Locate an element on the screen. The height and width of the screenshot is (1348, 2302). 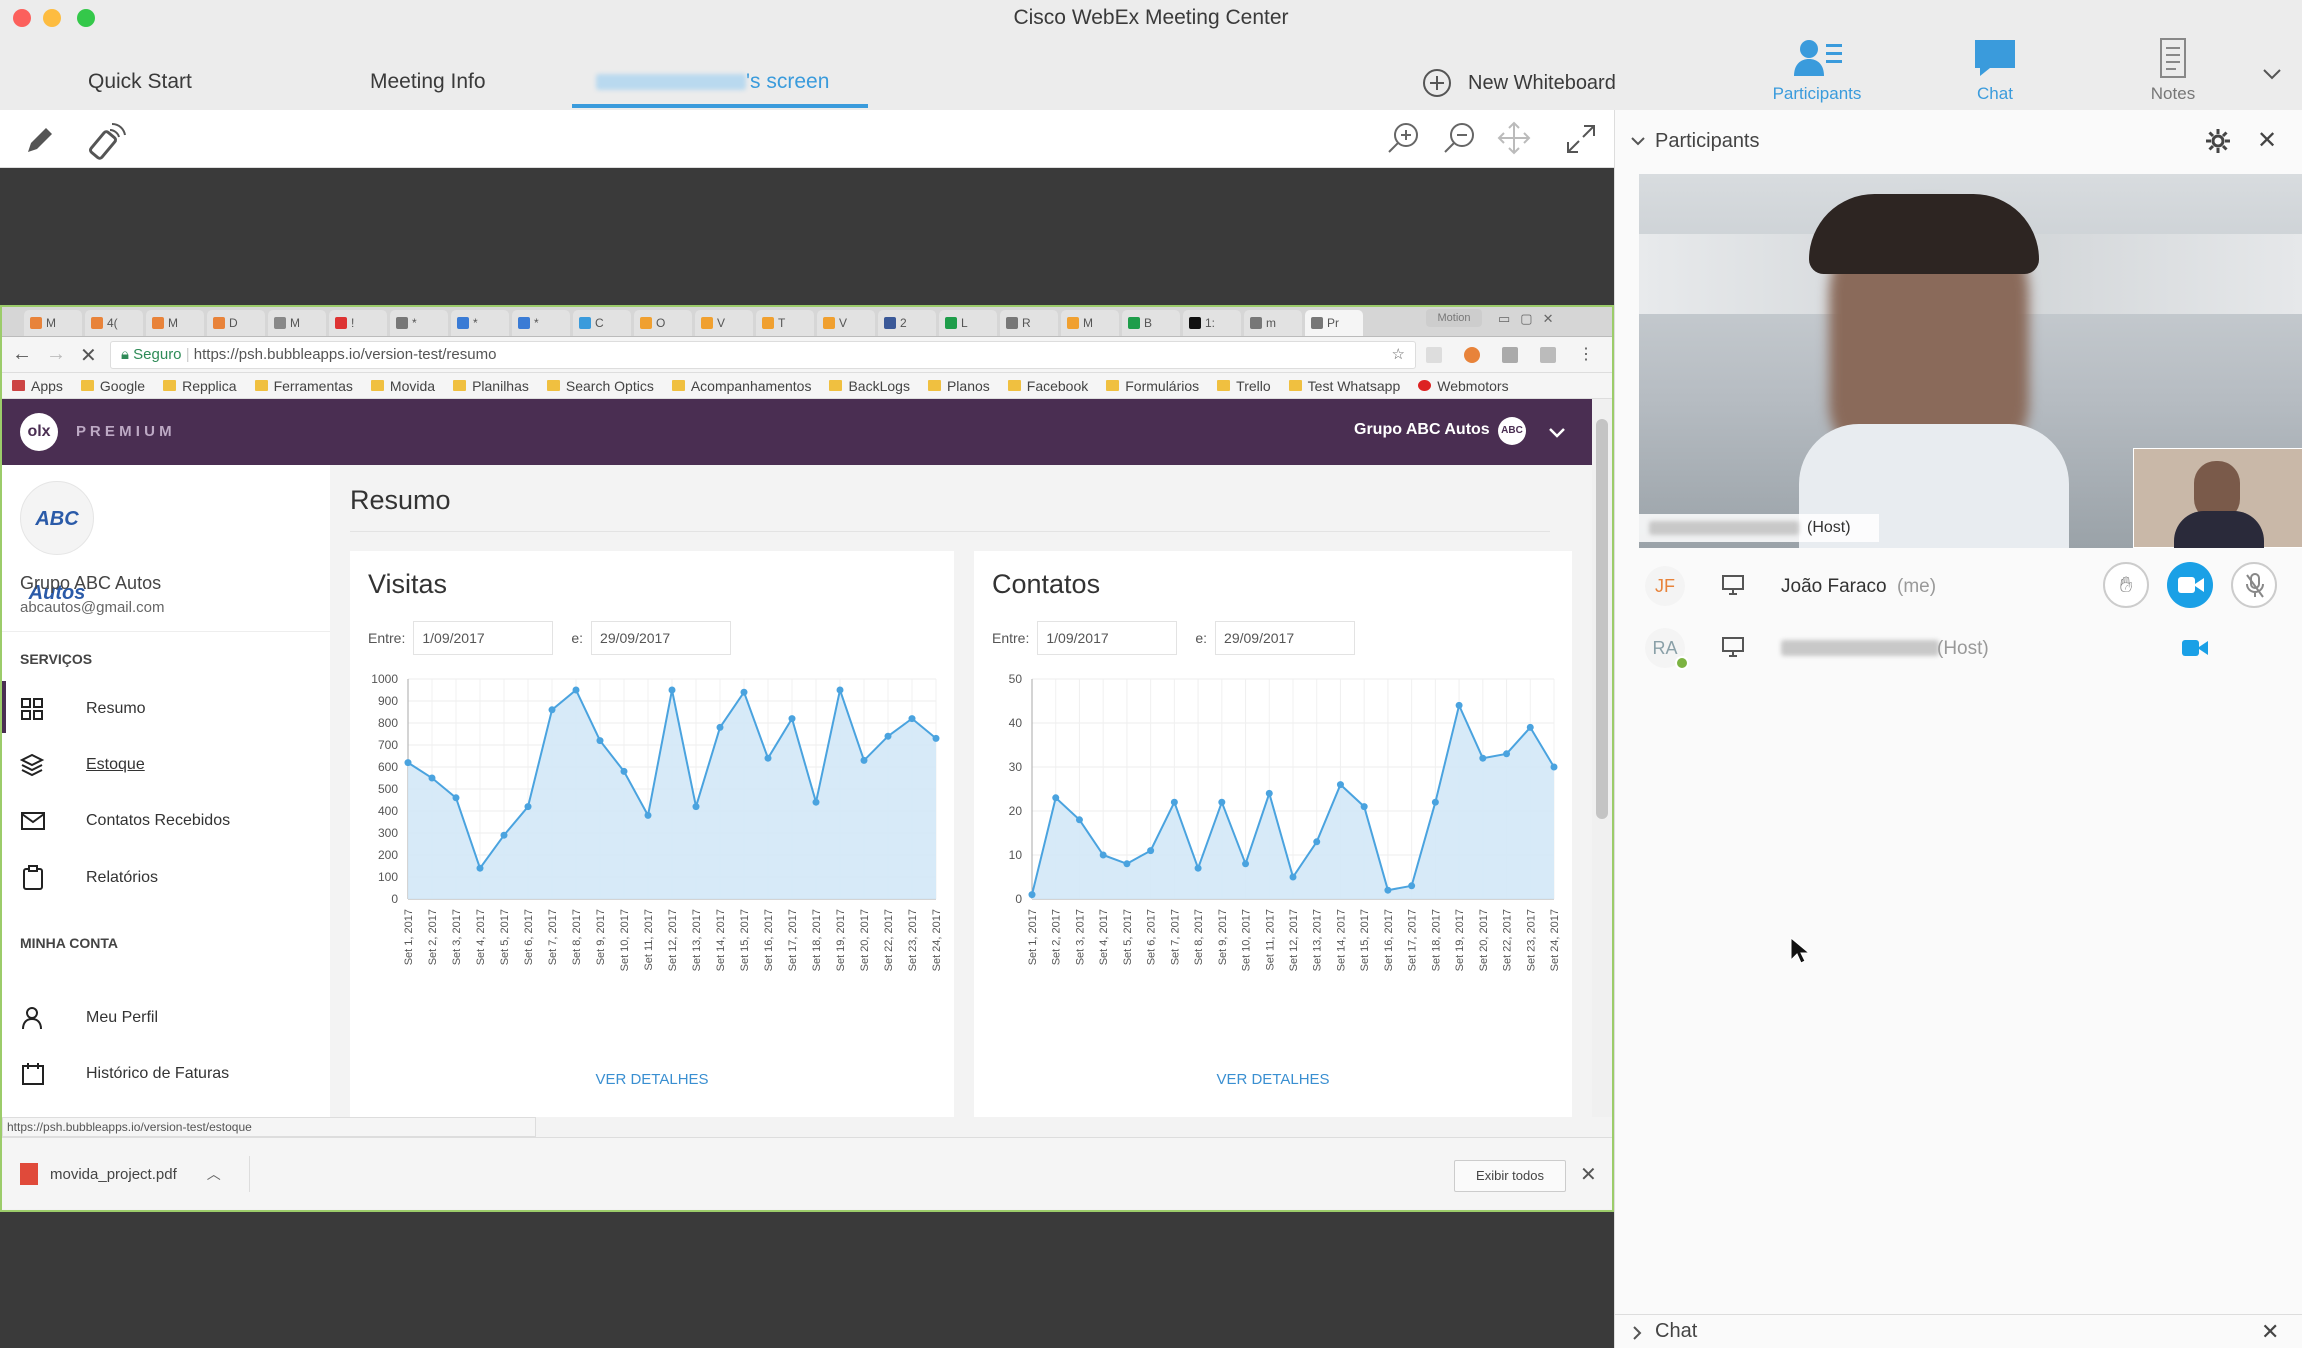
scrollbar-thumb is located at coordinates (1602, 619).